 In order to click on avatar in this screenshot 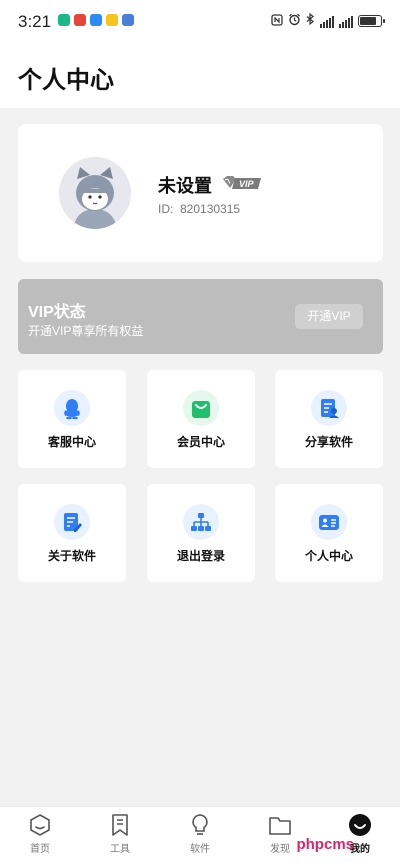, I will do `click(95, 193)`.